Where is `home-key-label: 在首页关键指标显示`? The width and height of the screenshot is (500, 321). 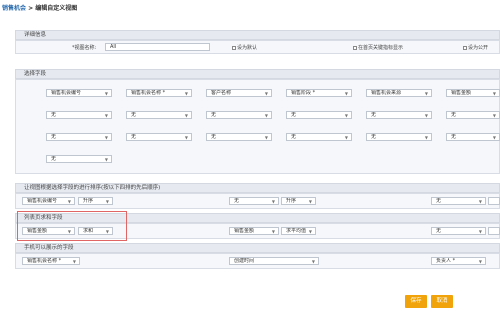 home-key-label: 在首页关键指标显示 is located at coordinates (381, 48).